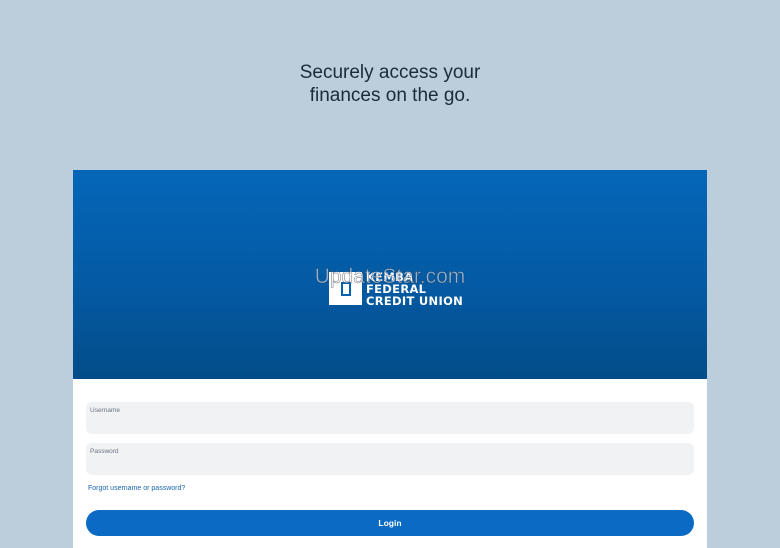 This screenshot has width=780, height=548. I want to click on logo-line-3: CREDIT UNION, so click(415, 301).